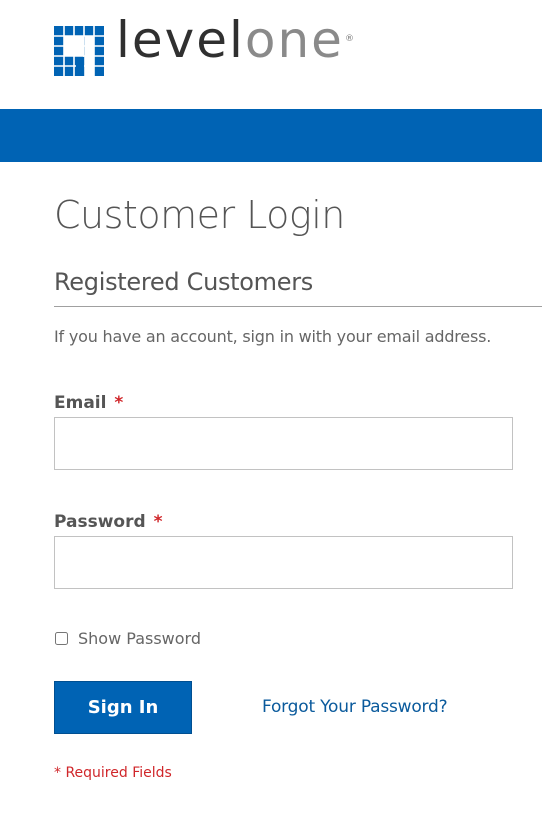  What do you see at coordinates (355, 707) in the screenshot?
I see `forgot-password-link: Forgot Your Password?` at bounding box center [355, 707].